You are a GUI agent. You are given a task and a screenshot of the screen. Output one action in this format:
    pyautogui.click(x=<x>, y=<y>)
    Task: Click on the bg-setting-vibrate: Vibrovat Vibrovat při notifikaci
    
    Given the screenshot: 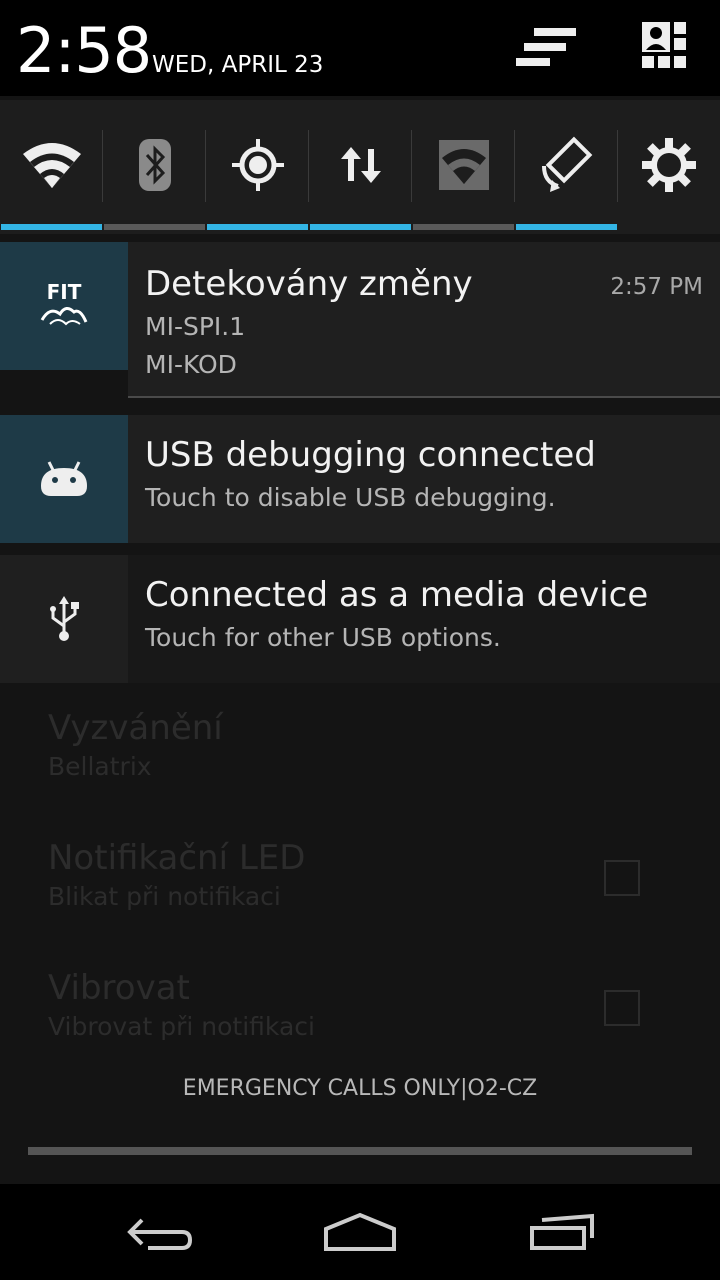 What is the action you would take?
    pyautogui.click(x=181, y=1004)
    